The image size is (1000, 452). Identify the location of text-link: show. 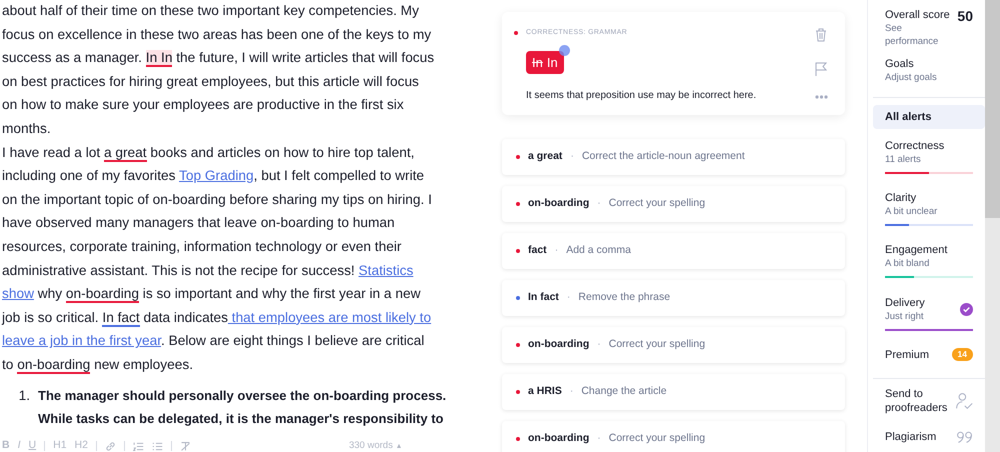
(18, 294).